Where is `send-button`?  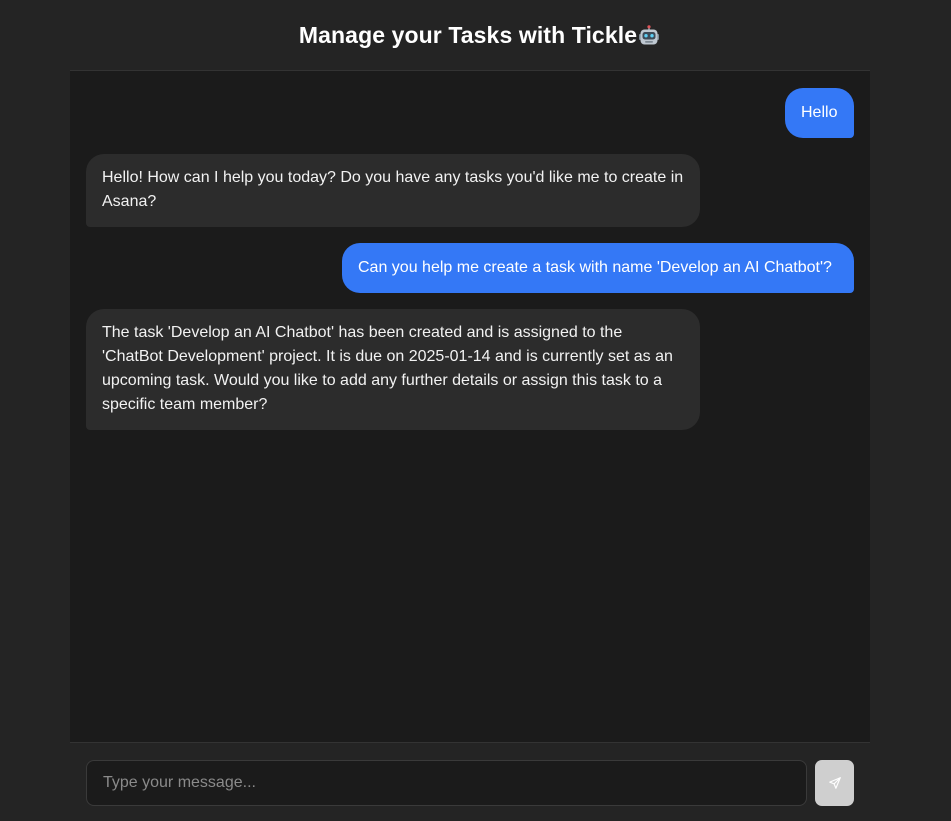 send-button is located at coordinates (834, 783).